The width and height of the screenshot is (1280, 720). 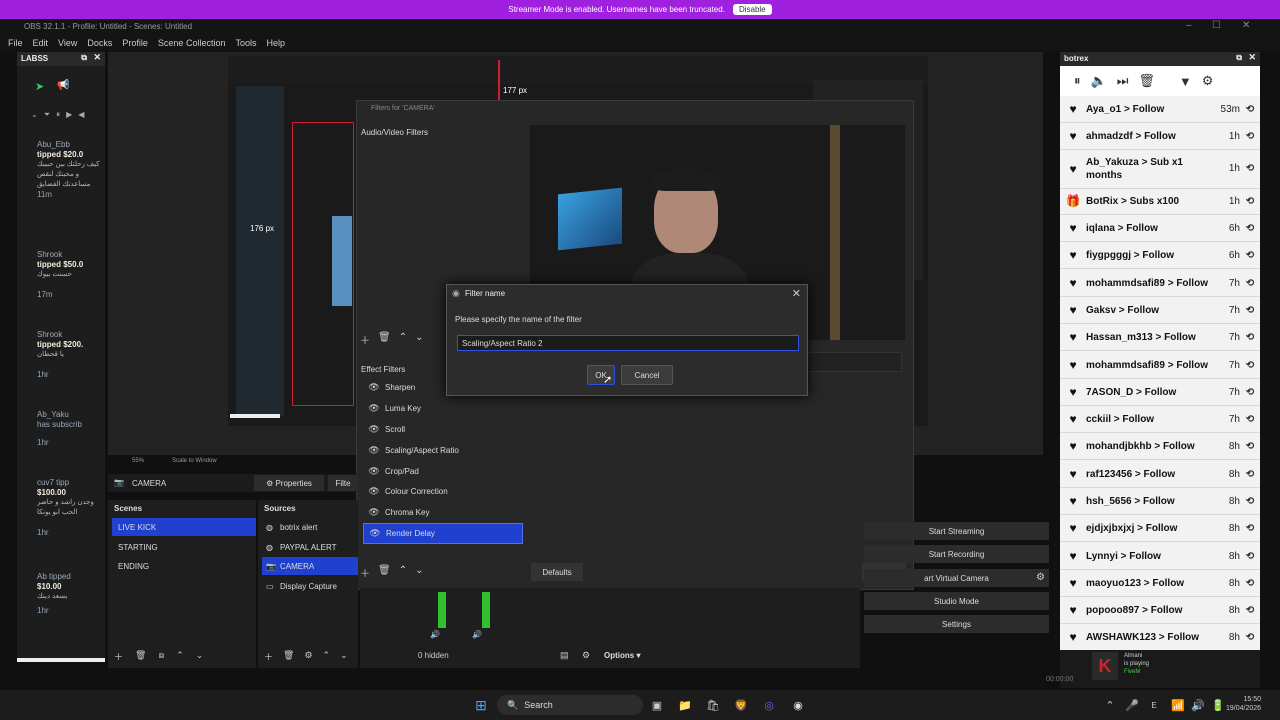 I want to click on store-icon: 🛍, so click(x=713, y=705).